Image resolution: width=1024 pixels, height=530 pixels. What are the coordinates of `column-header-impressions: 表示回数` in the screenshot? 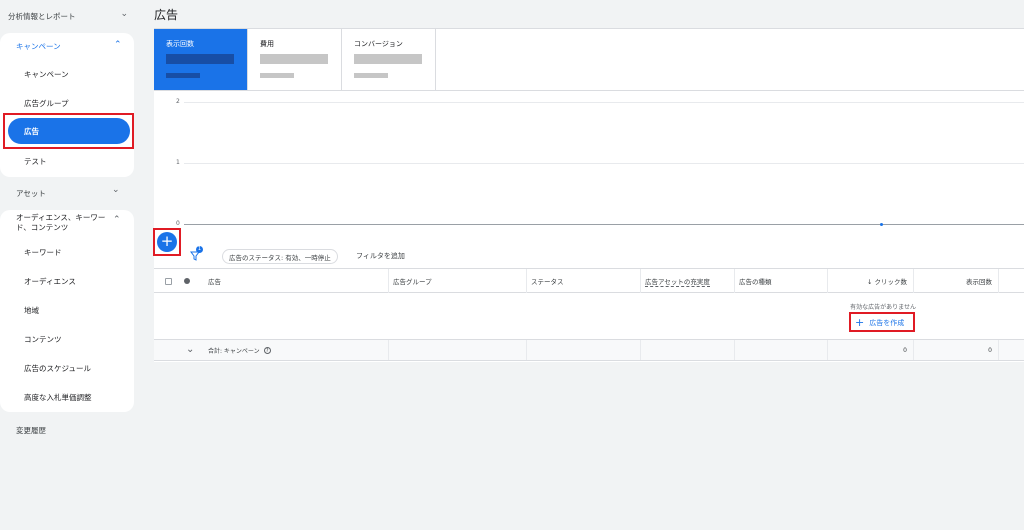 It's located at (956, 281).